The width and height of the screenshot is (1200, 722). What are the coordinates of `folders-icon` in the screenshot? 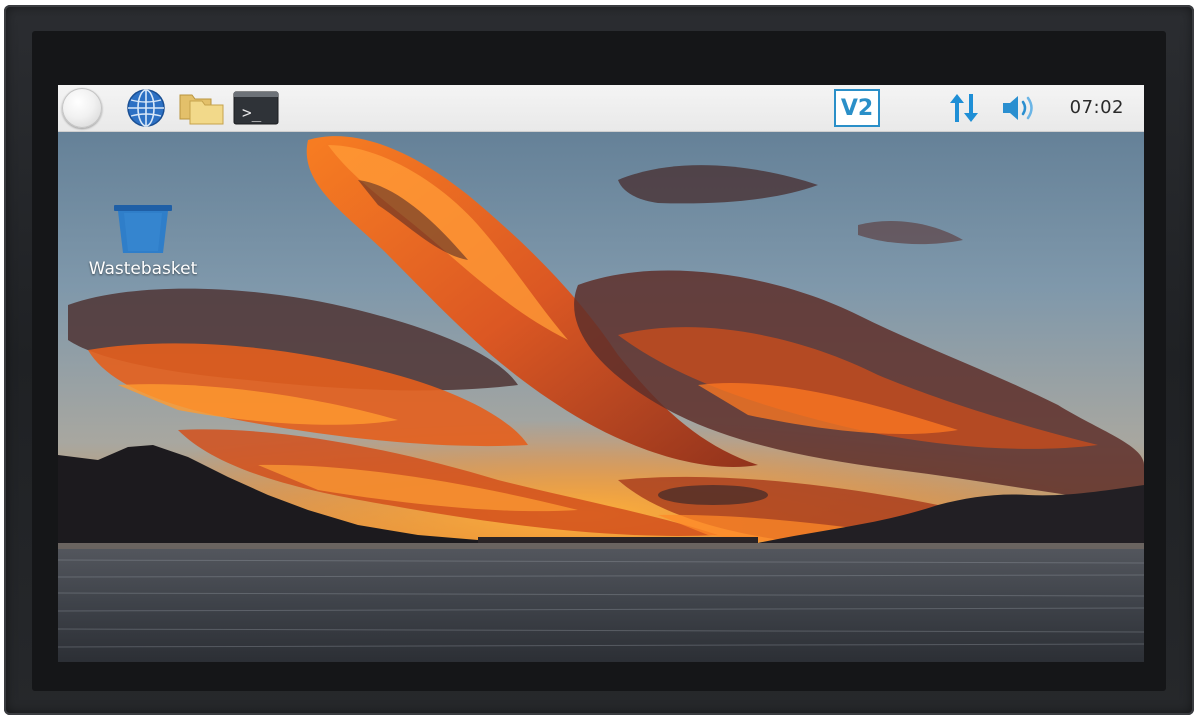 It's located at (201, 109).